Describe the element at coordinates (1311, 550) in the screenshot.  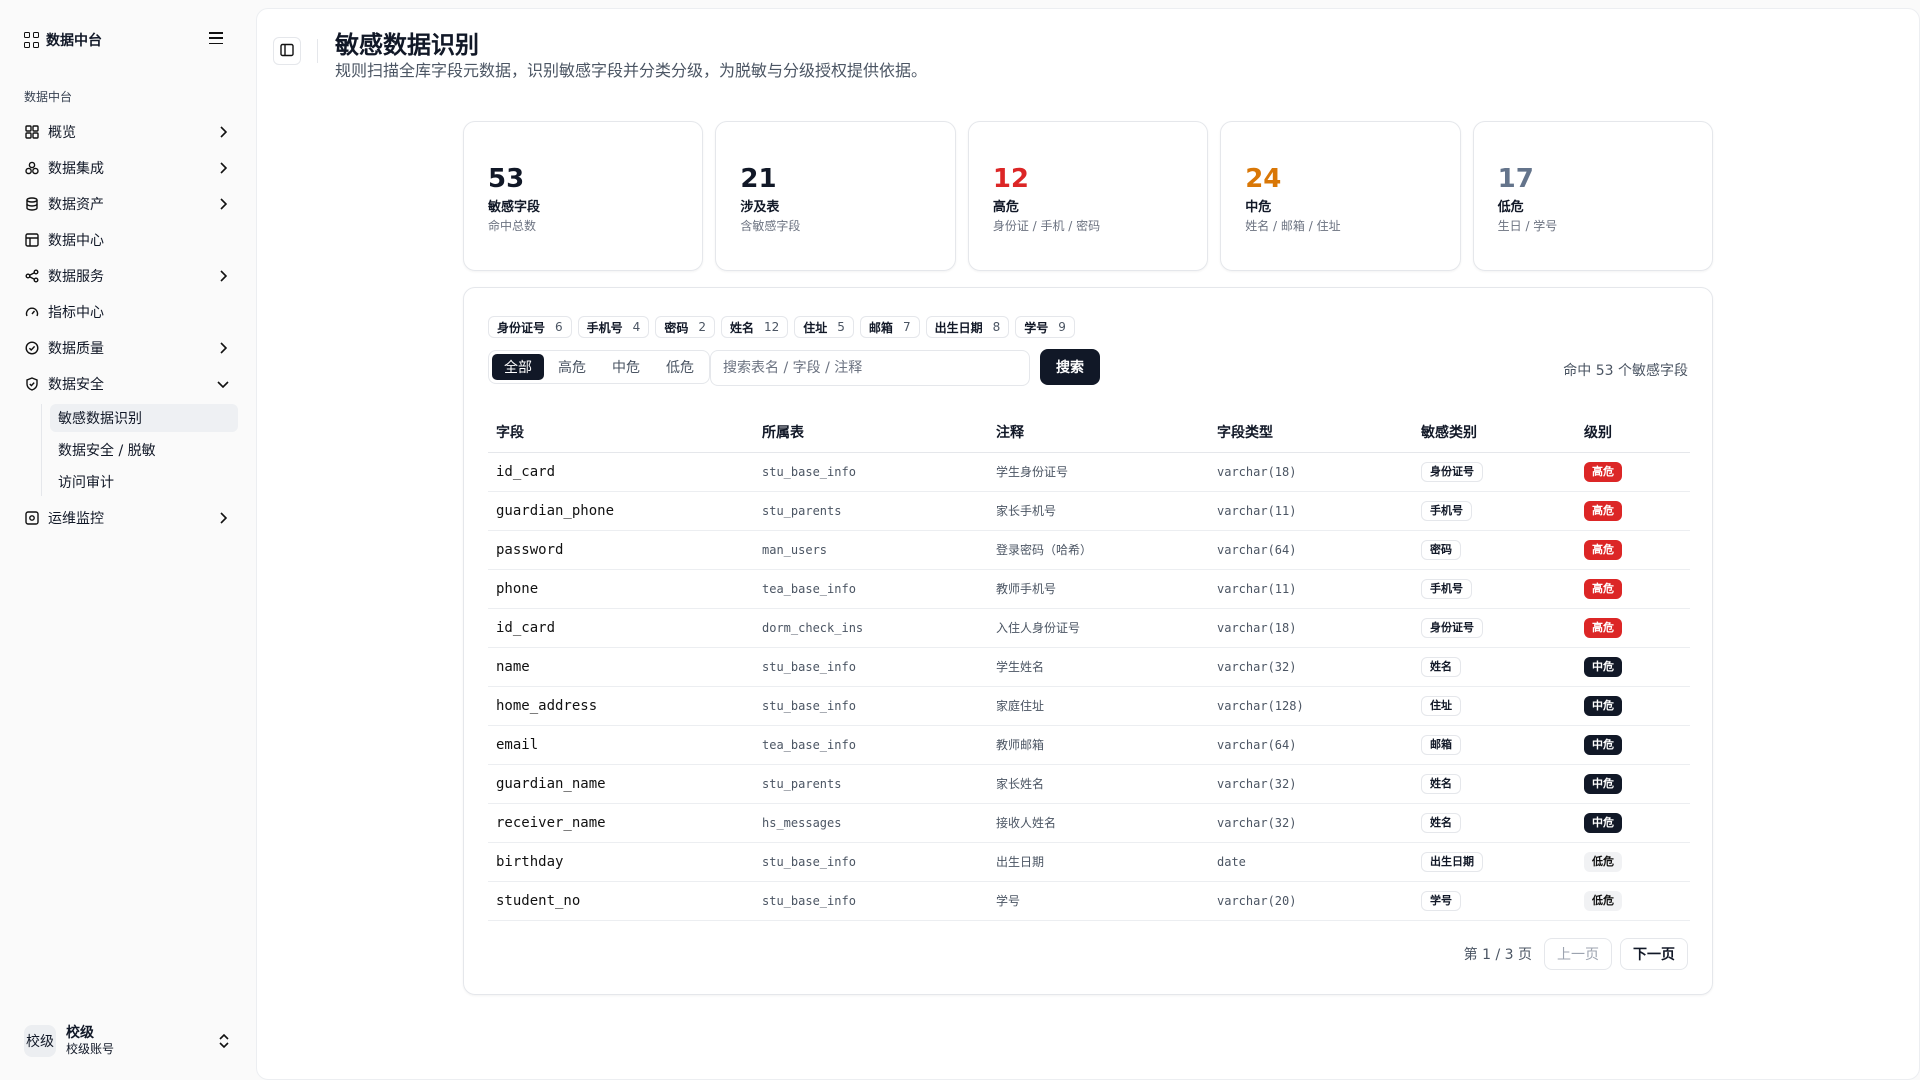
I see `field-type: varchar(64)` at that location.